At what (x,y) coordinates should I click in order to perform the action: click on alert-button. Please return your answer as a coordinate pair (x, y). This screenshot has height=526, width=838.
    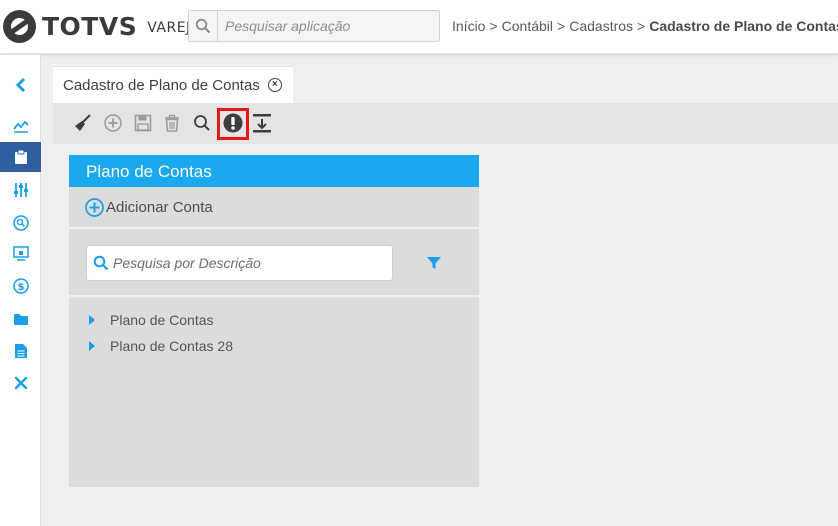
    Looking at the image, I should click on (233, 123).